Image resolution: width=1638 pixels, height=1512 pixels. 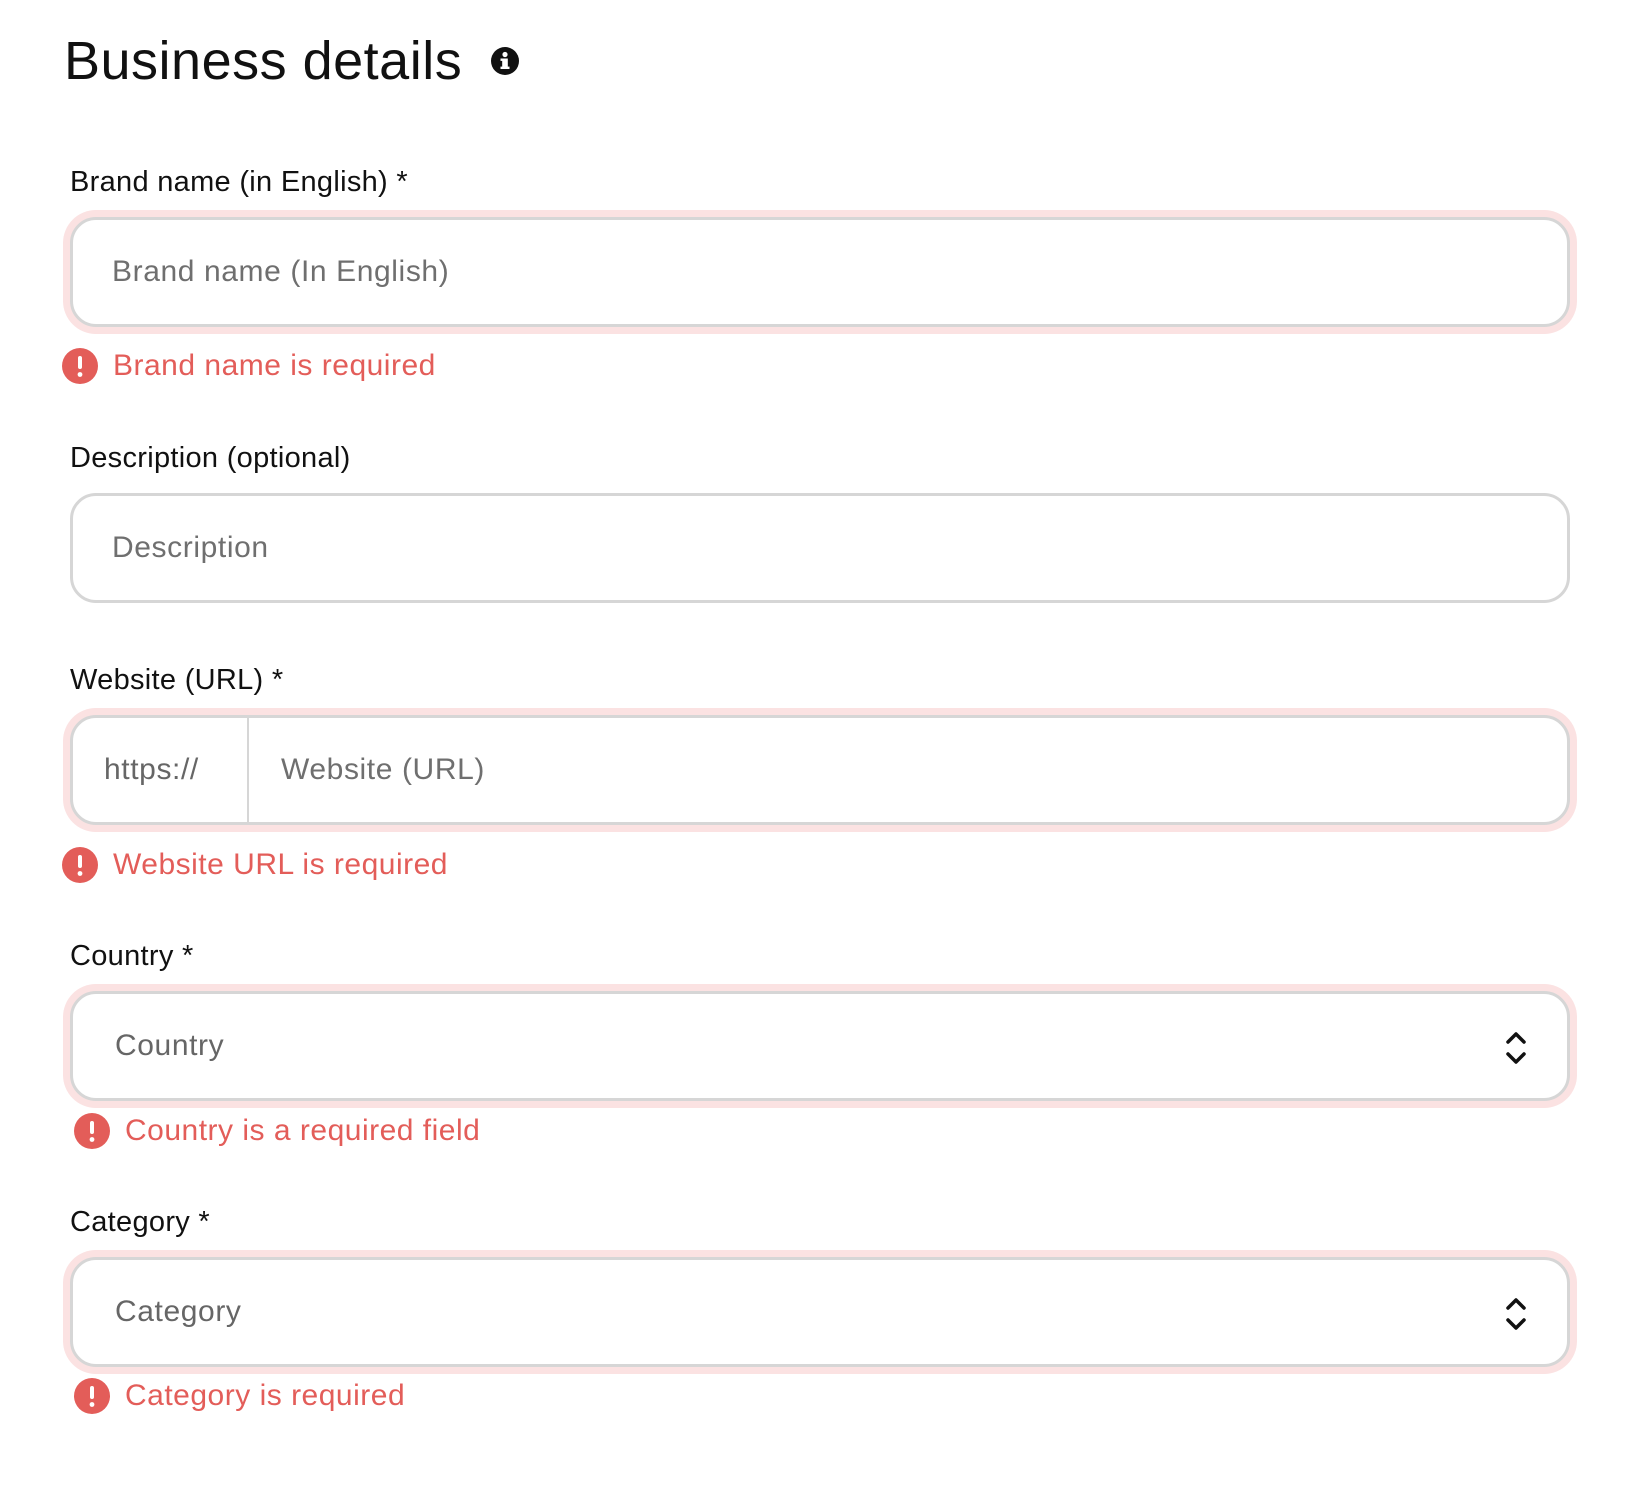 I want to click on country-error-text: Country is a required field, so click(x=303, y=1130).